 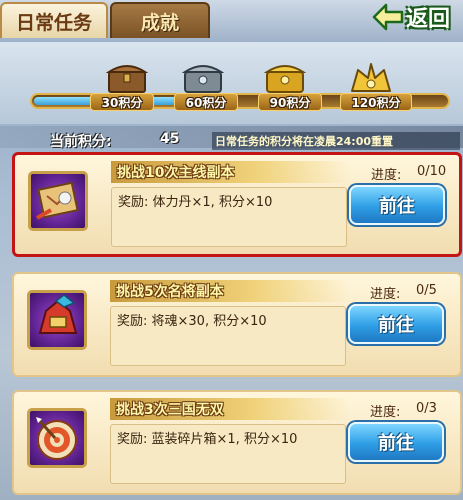 I want to click on task-title: 挑战3次三国无双, so click(x=230, y=409).